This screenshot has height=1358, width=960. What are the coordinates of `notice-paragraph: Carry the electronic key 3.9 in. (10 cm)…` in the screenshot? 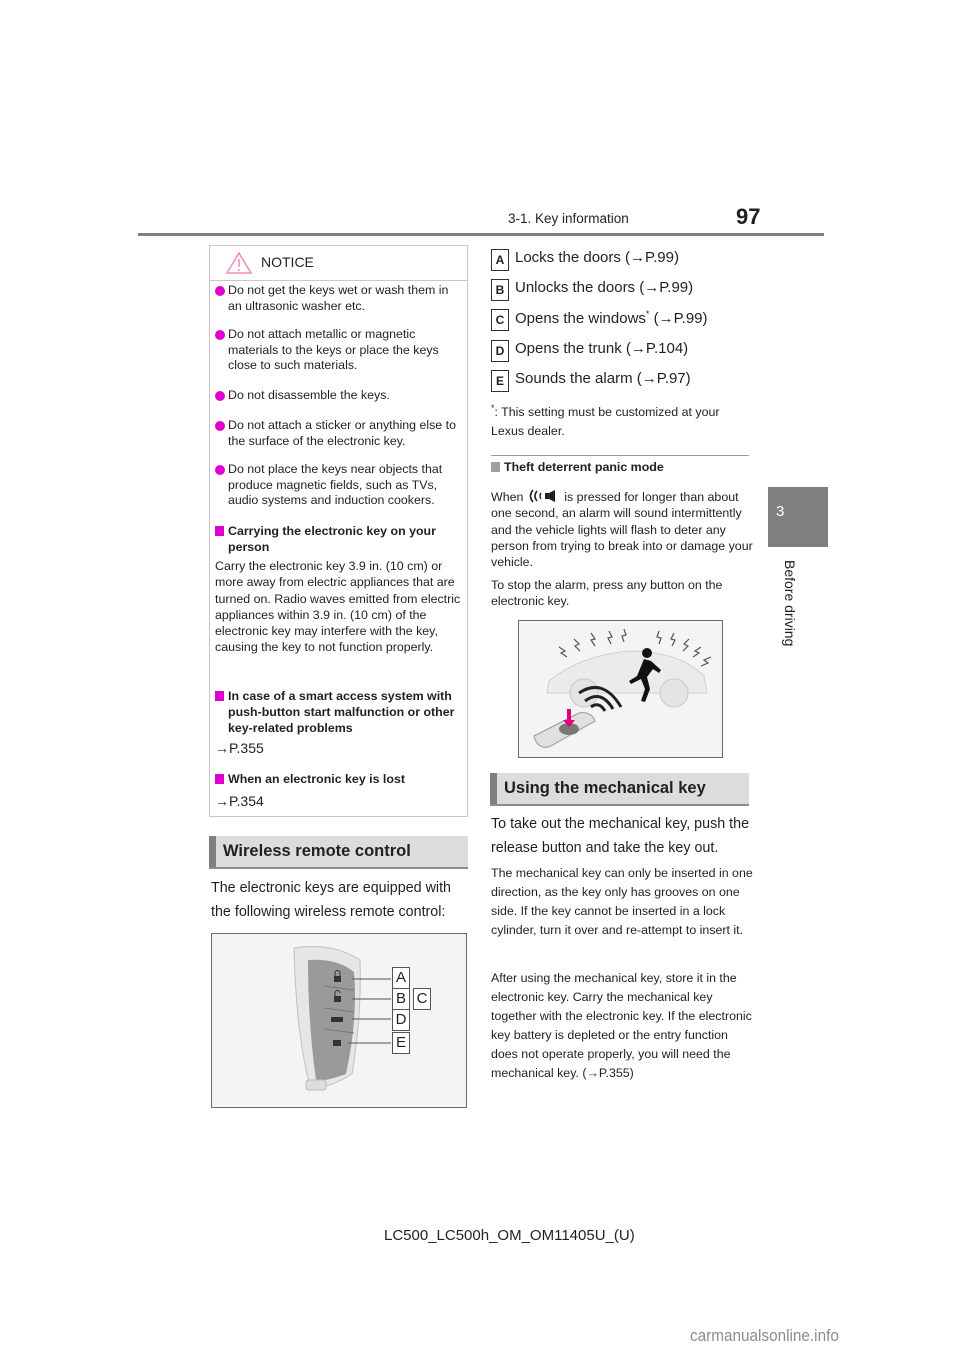 It's located at (338, 607).